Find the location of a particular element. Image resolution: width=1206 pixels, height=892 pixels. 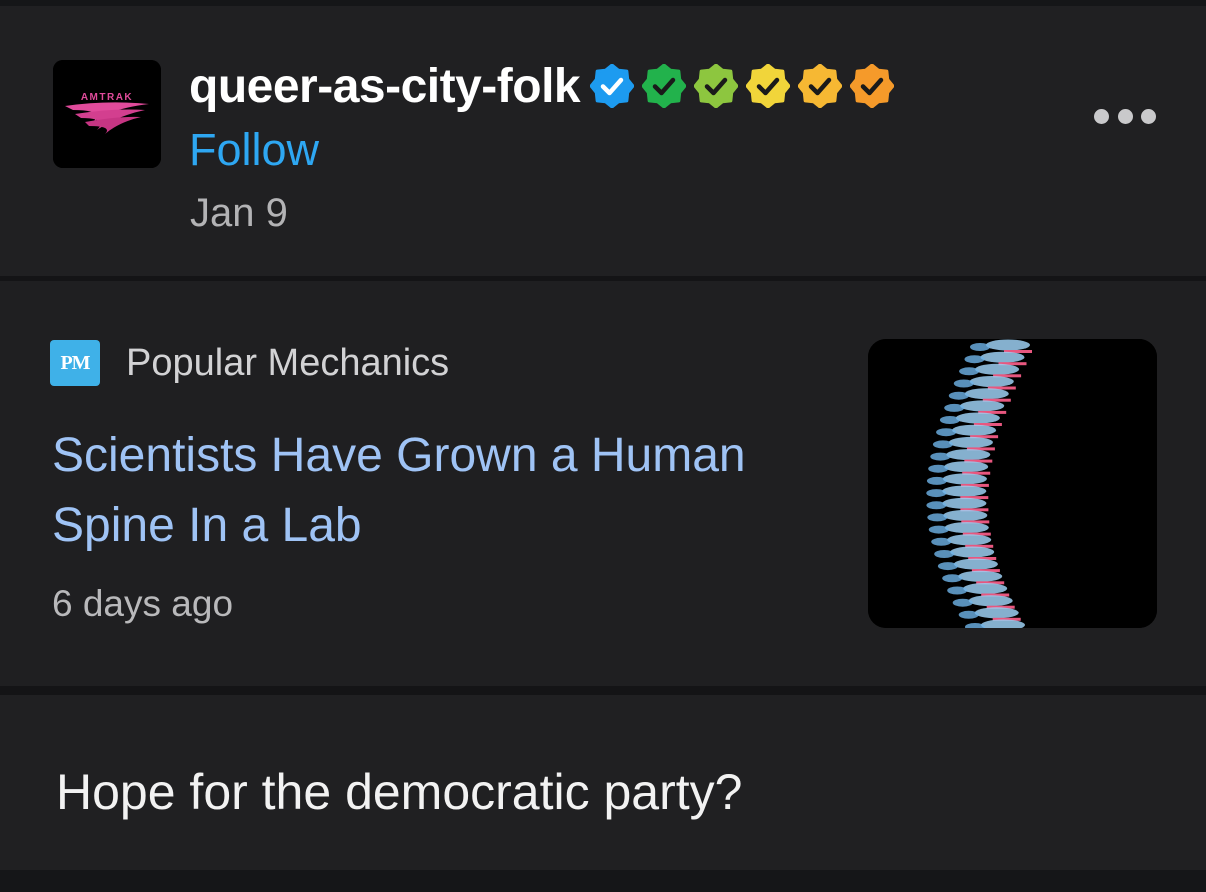

avatar: AMTRAK is located at coordinates (107, 114).